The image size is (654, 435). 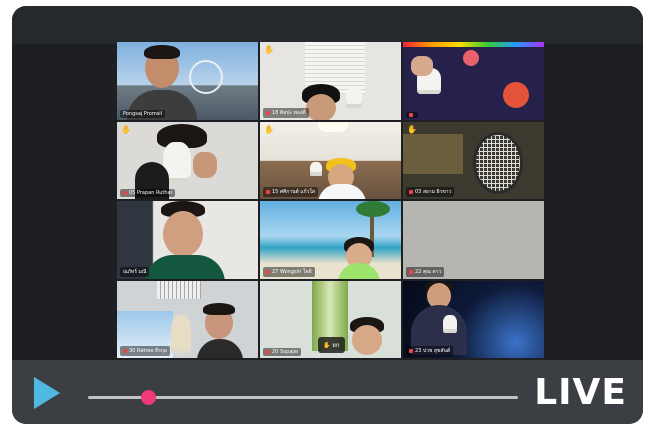 I want to click on participant-name: 03 สยาม ผิวขาว, so click(x=430, y=192).